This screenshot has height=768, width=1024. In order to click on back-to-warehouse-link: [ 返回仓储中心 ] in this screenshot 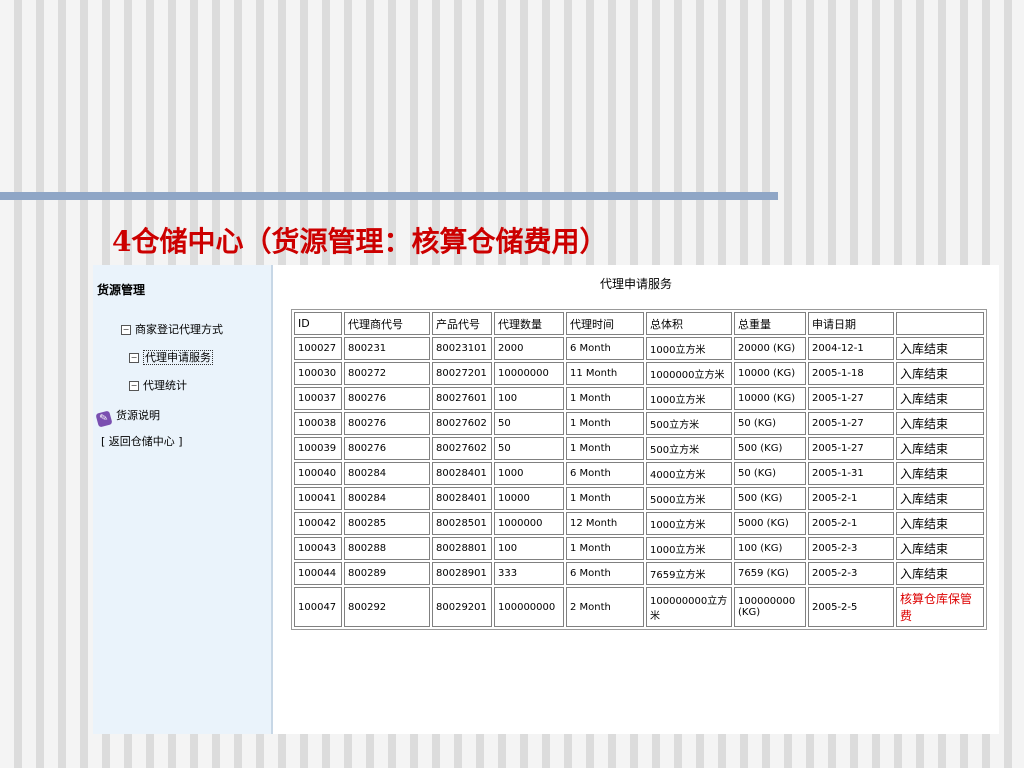, I will do `click(142, 441)`.